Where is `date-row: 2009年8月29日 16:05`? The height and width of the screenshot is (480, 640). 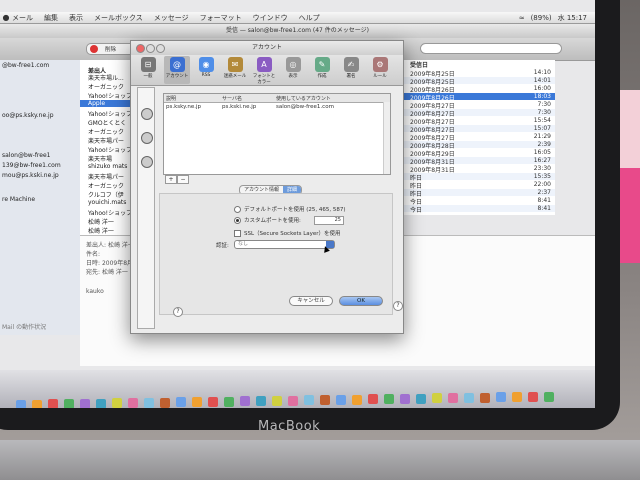
date-row: 2009年8月29日 16:05 is located at coordinates (477, 153).